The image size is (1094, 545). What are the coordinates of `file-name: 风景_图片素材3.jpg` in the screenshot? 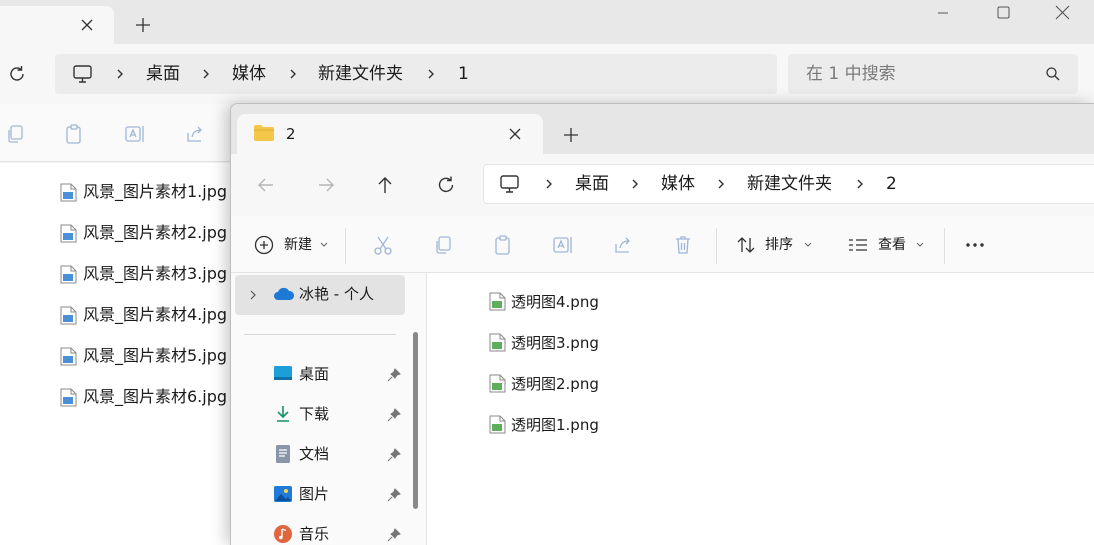 It's located at (155, 273).